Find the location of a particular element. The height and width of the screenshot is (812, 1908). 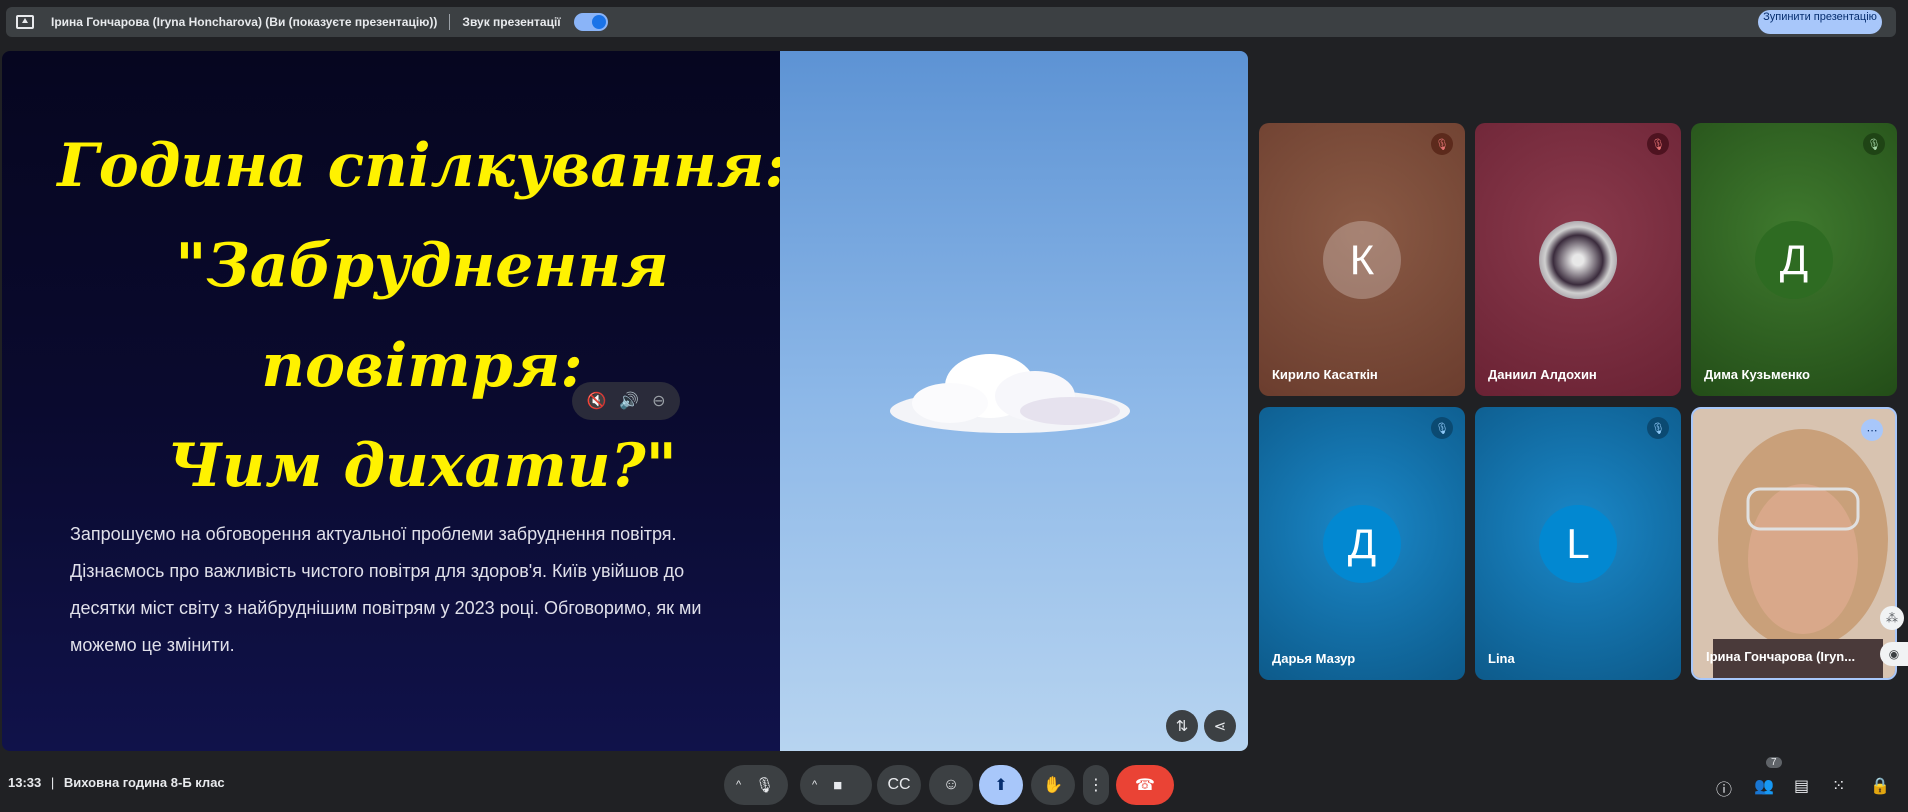

captions-icon: CC is located at coordinates (899, 785).